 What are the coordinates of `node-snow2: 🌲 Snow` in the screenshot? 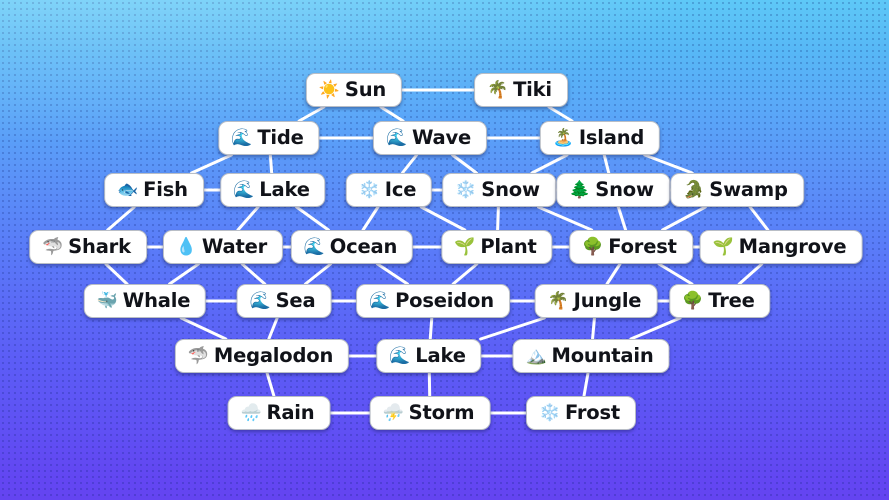 It's located at (613, 190).